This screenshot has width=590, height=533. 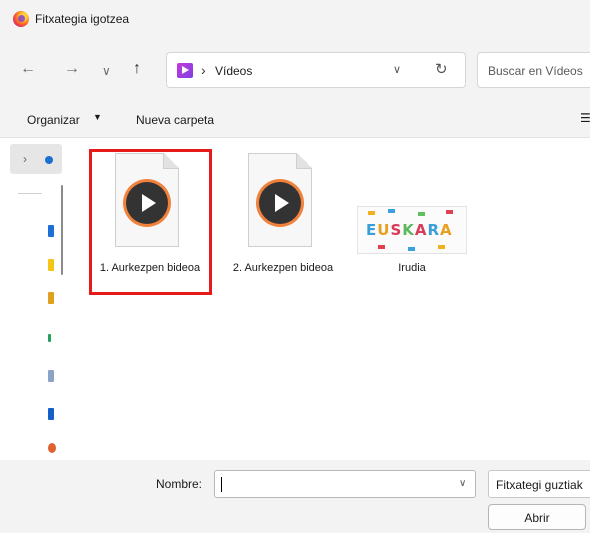 I want to click on address-dropdown-icon: ∨, so click(x=397, y=69).